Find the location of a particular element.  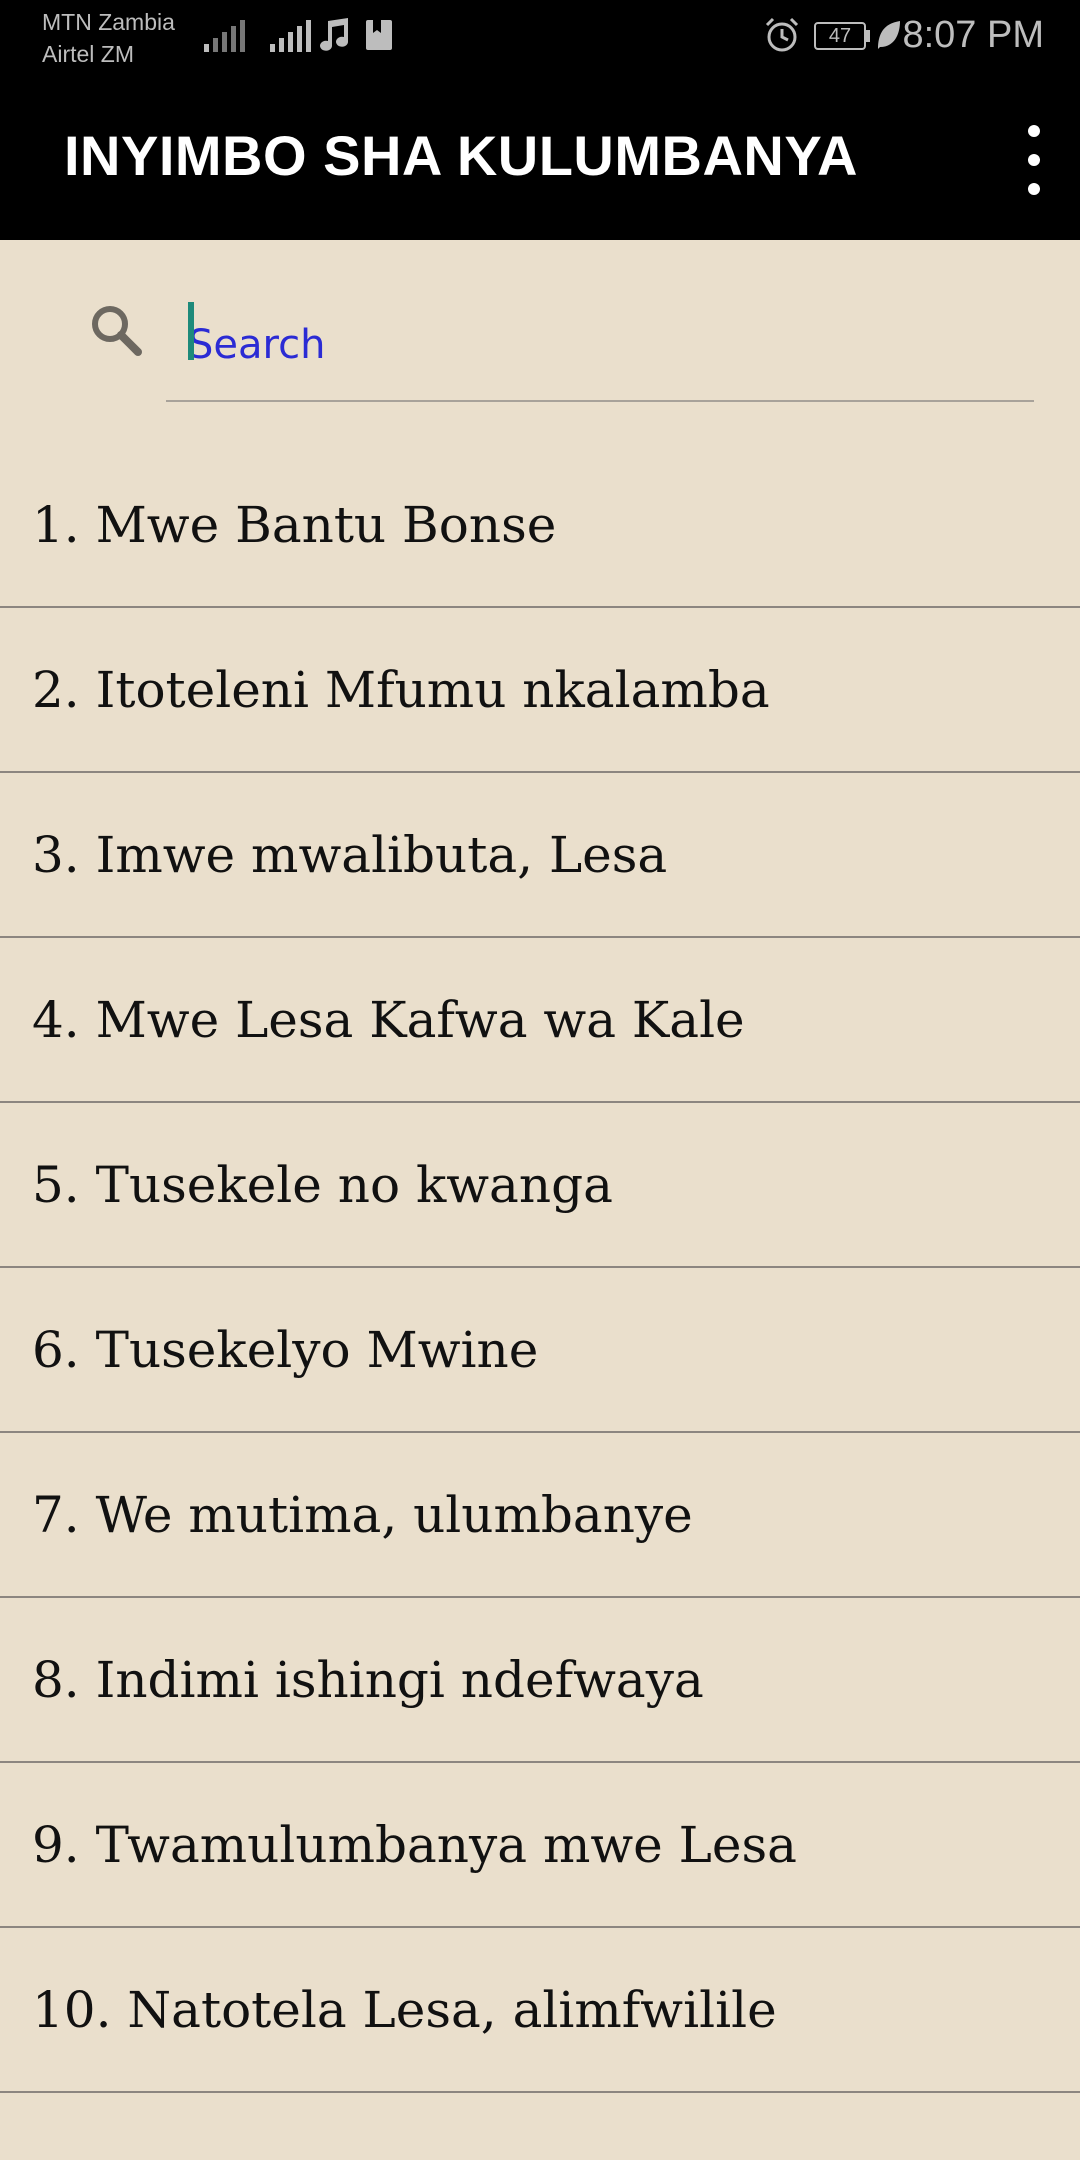

carrier-labels: MTN Zambia Airtel ZM is located at coordinates (108, 38).